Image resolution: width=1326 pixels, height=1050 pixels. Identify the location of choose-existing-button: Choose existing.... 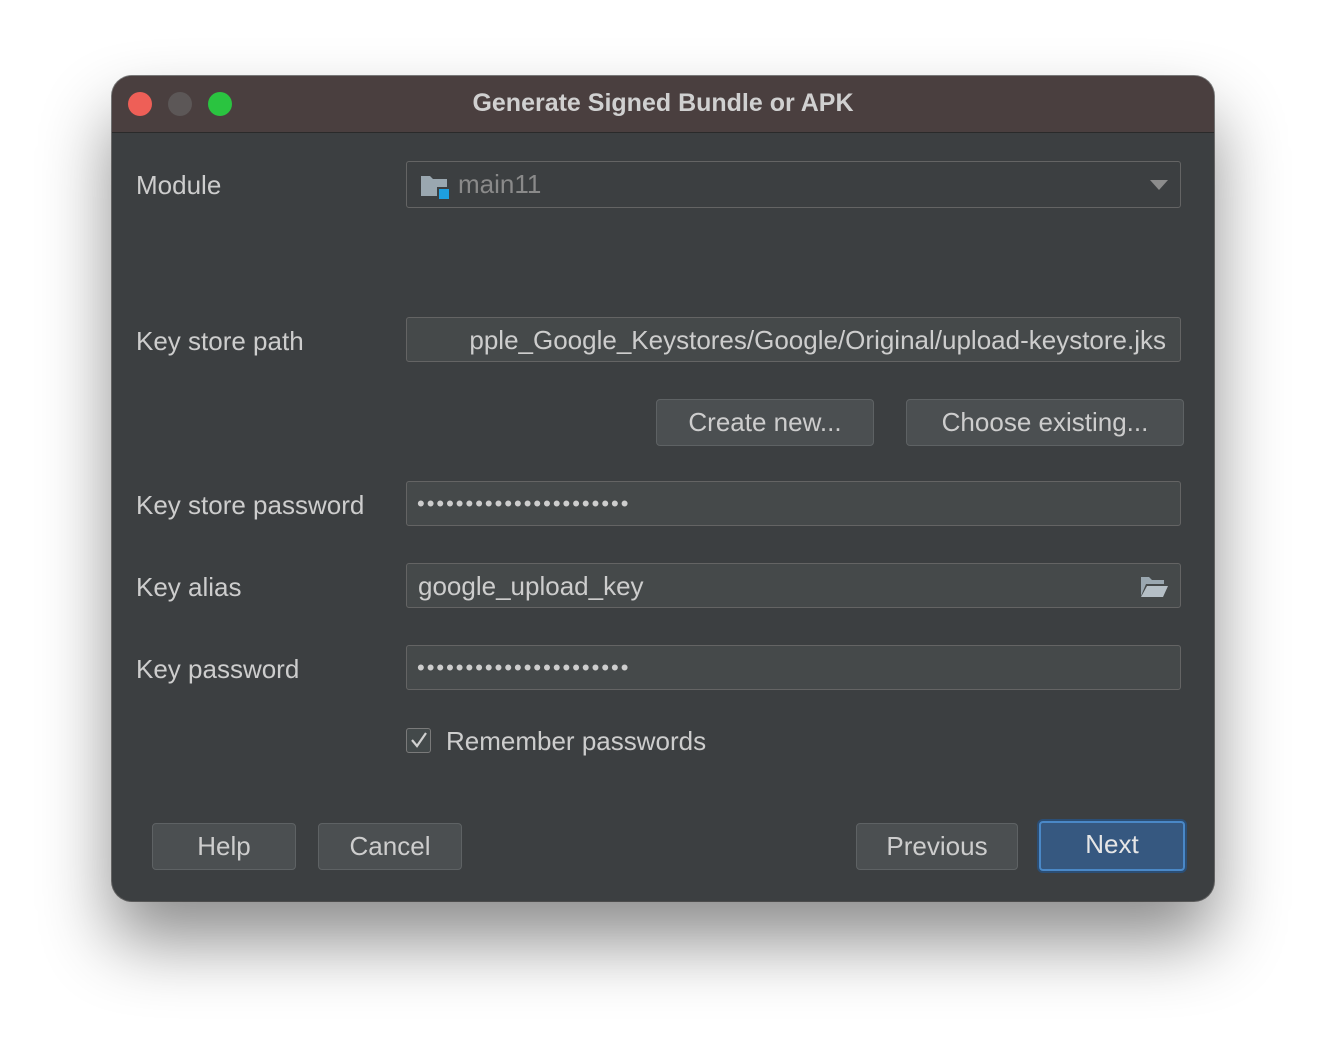
(1045, 422).